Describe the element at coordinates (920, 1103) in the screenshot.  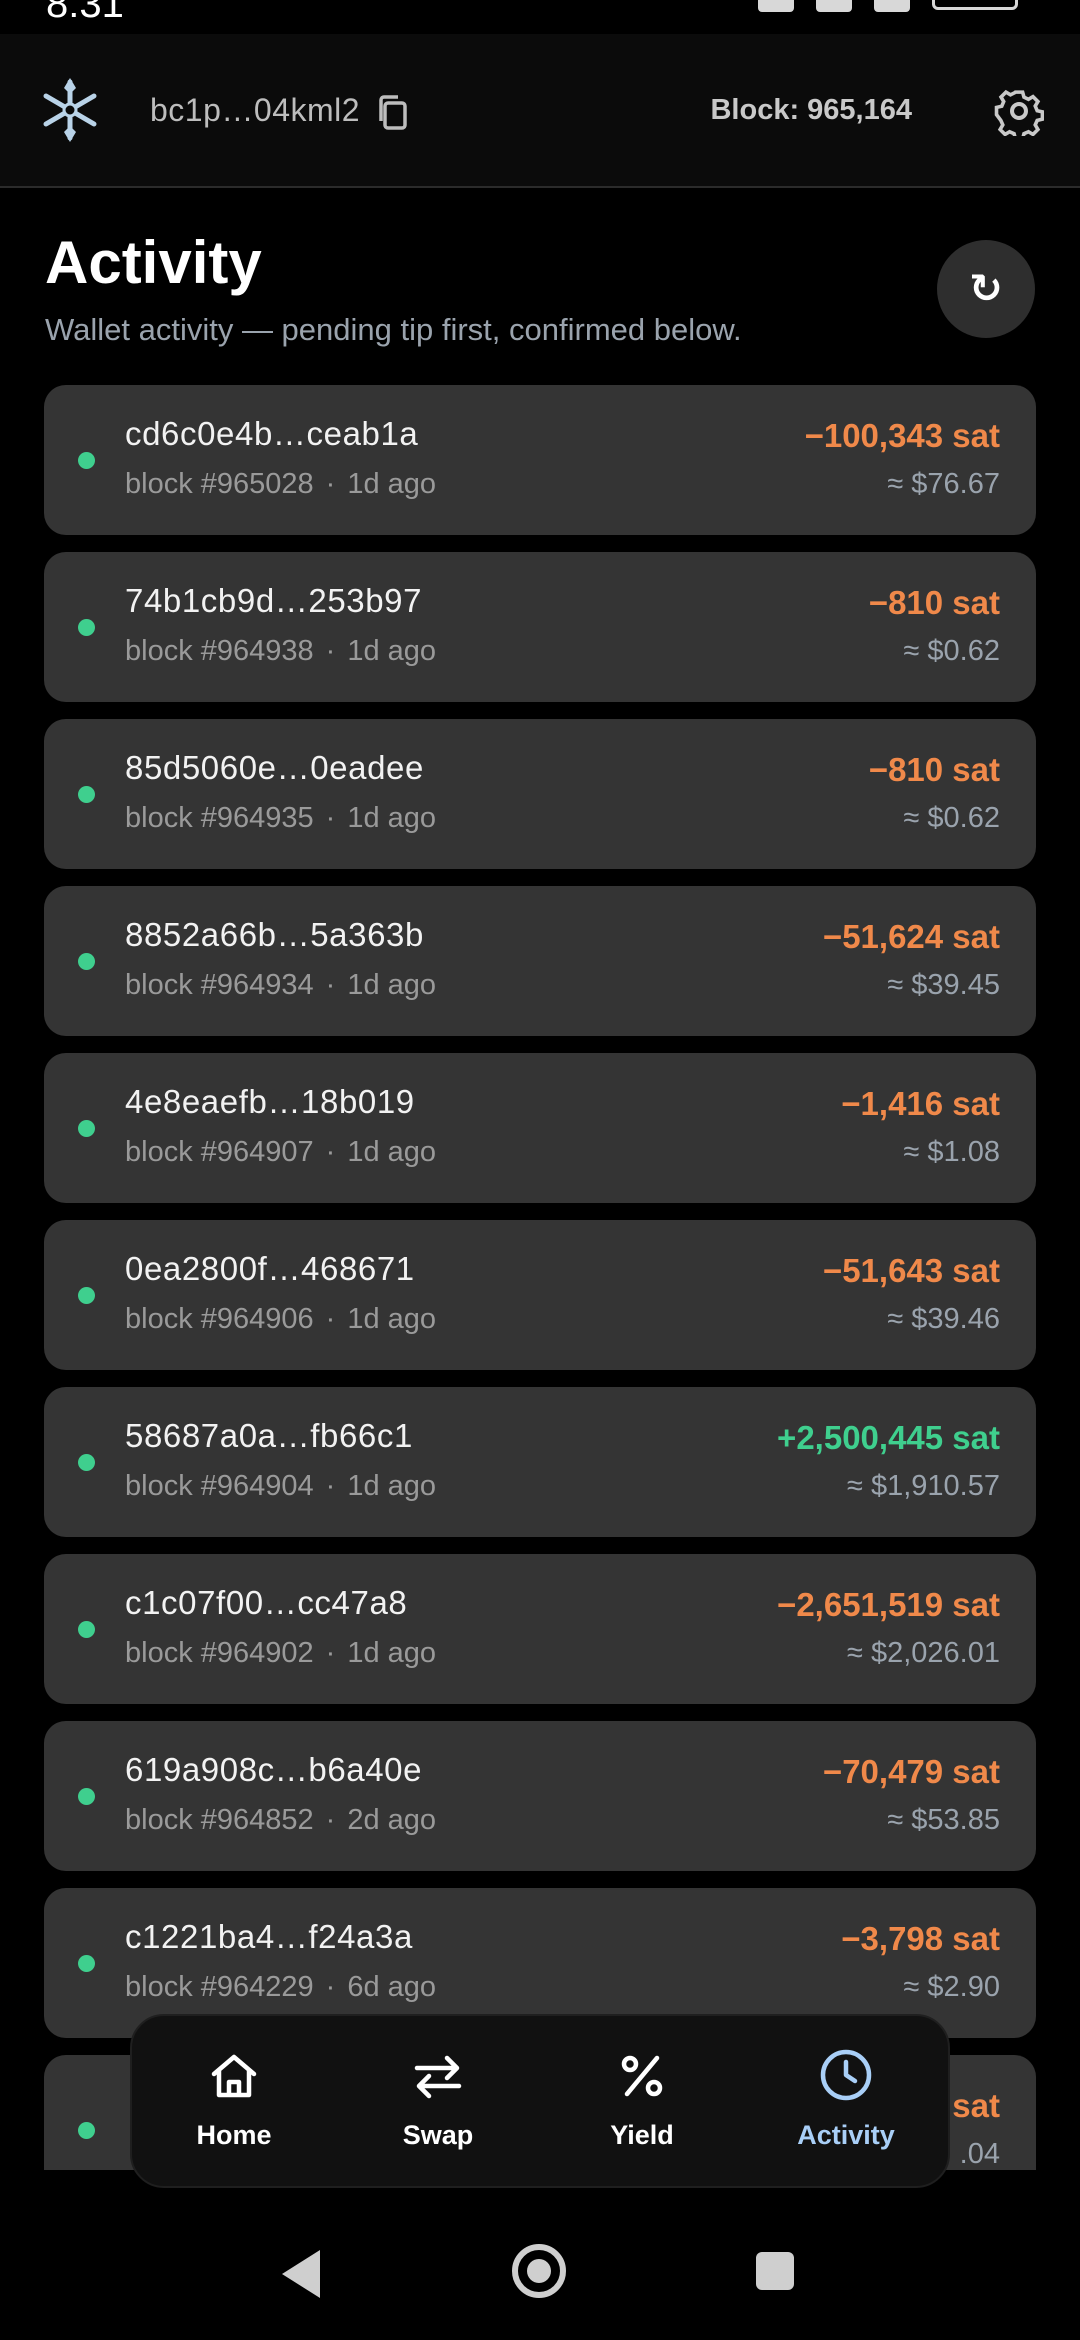
I see `tx-amount: −1,416 sat` at that location.